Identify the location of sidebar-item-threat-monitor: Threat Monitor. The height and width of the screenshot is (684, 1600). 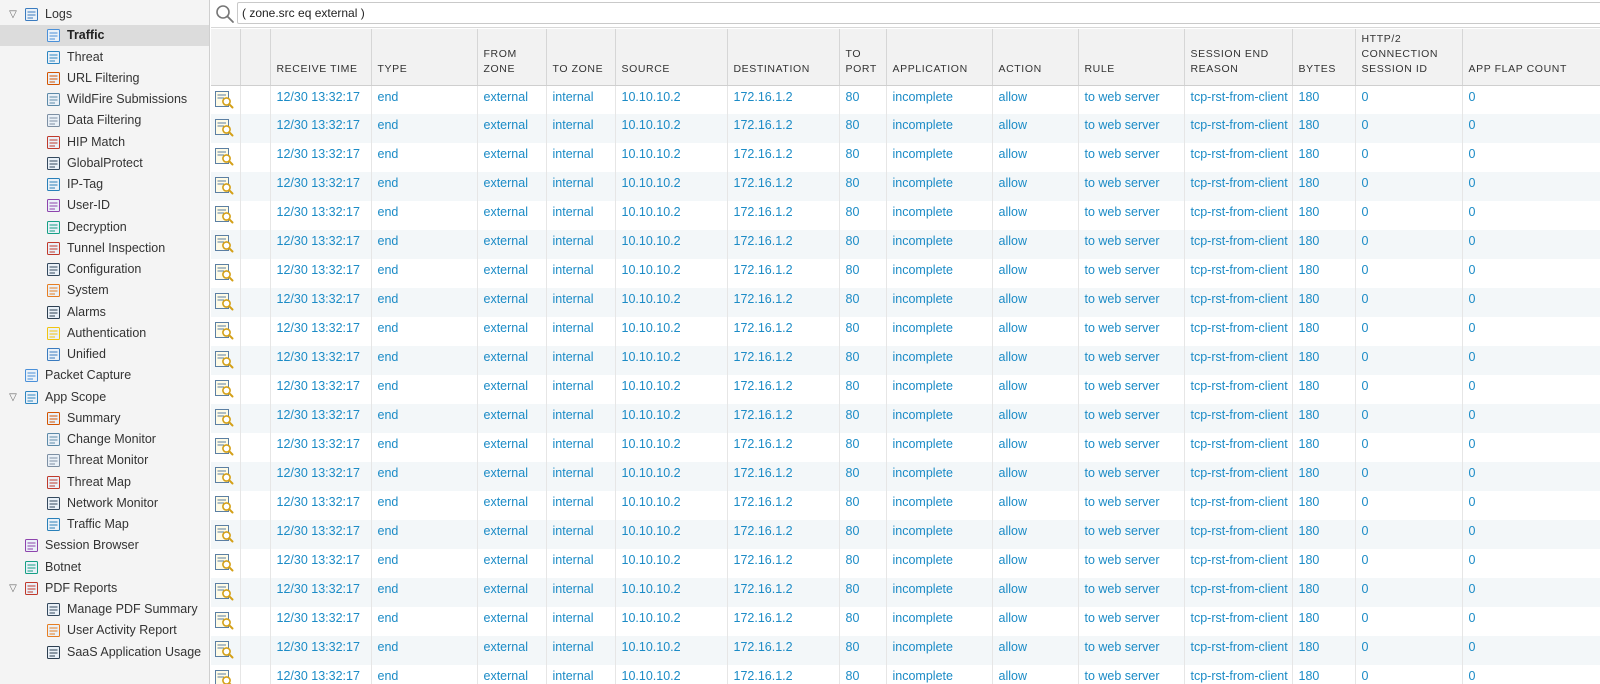
(104, 460).